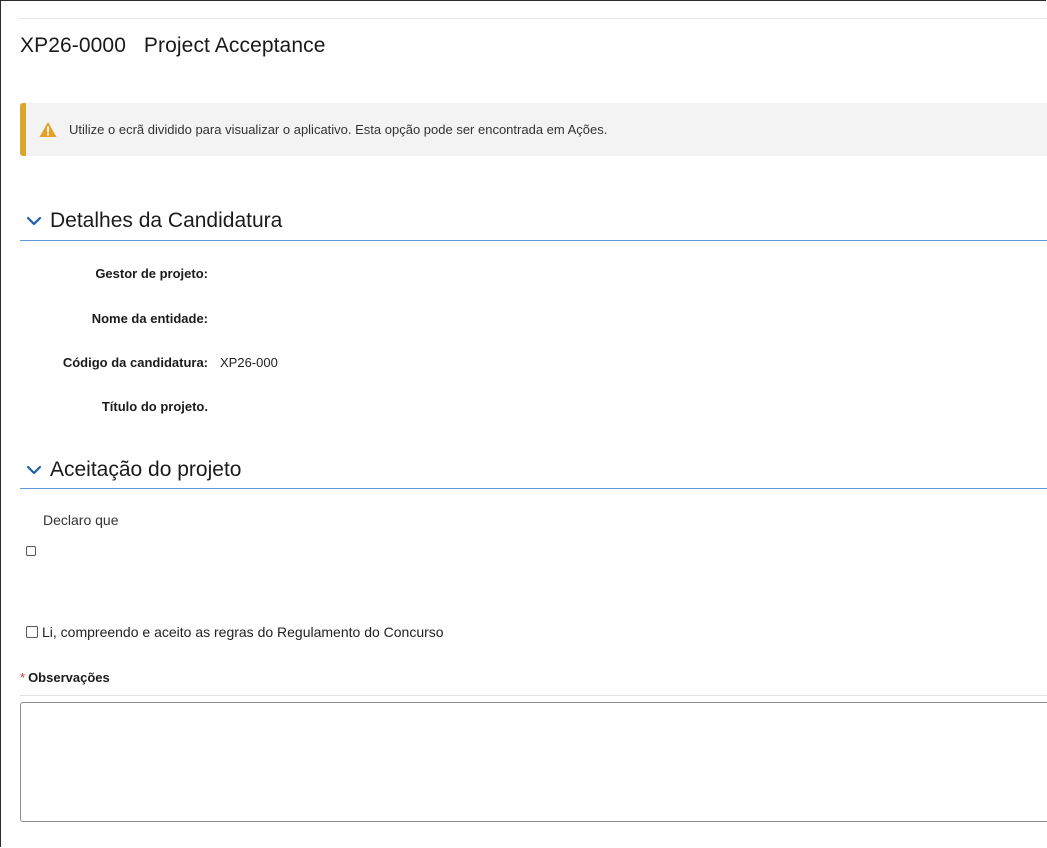  I want to click on declaro-label: Declaro que, so click(81, 520).